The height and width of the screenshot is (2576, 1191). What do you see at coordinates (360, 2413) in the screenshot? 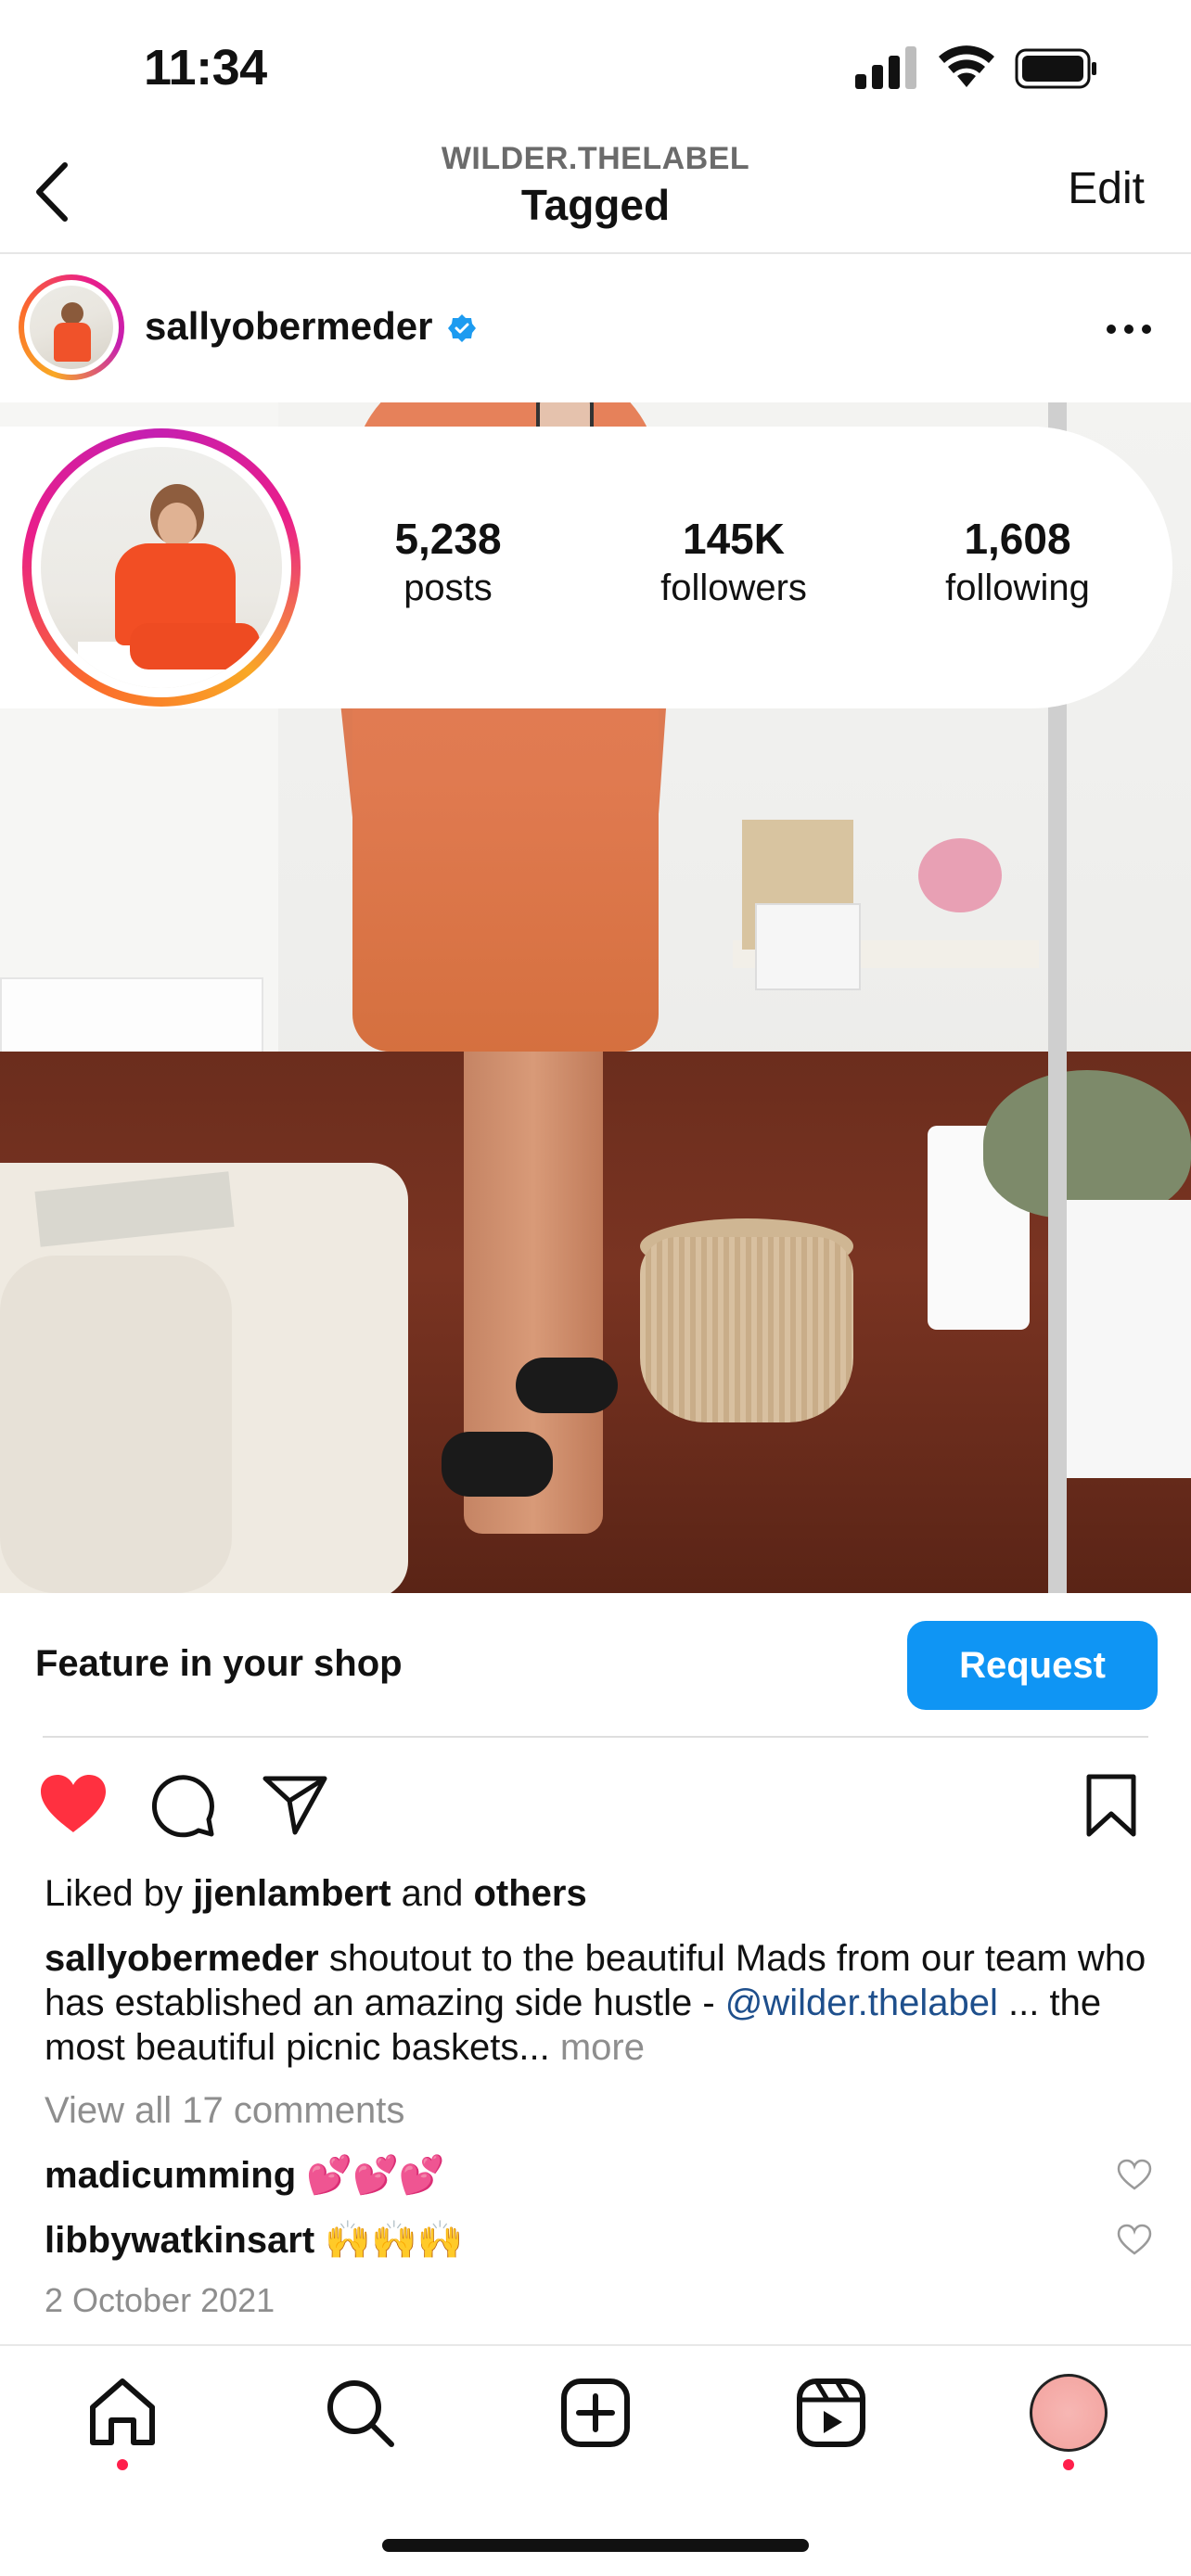
I see `search-icon` at bounding box center [360, 2413].